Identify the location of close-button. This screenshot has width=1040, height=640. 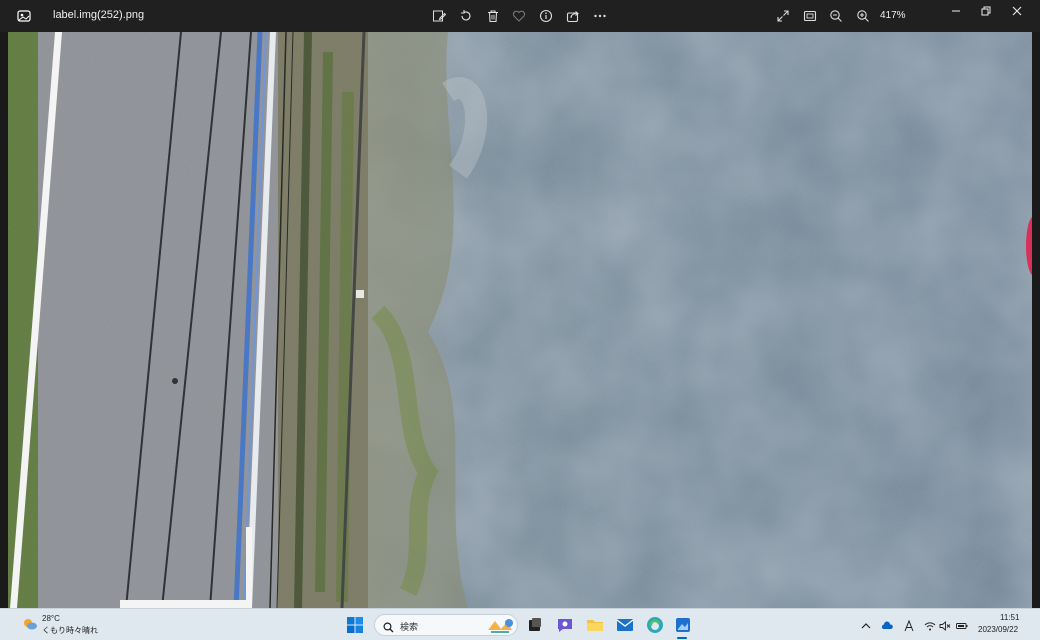
(1017, 11).